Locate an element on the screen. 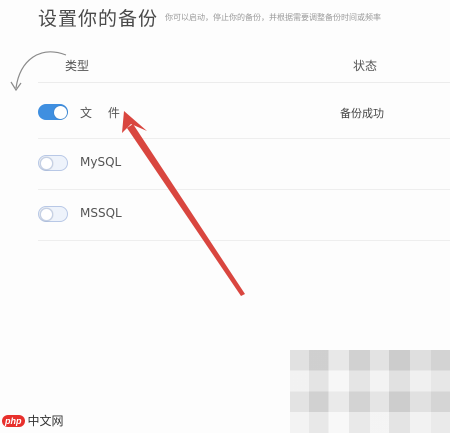 Image resolution: width=450 pixels, height=433 pixels. mysql-toggle is located at coordinates (53, 163).